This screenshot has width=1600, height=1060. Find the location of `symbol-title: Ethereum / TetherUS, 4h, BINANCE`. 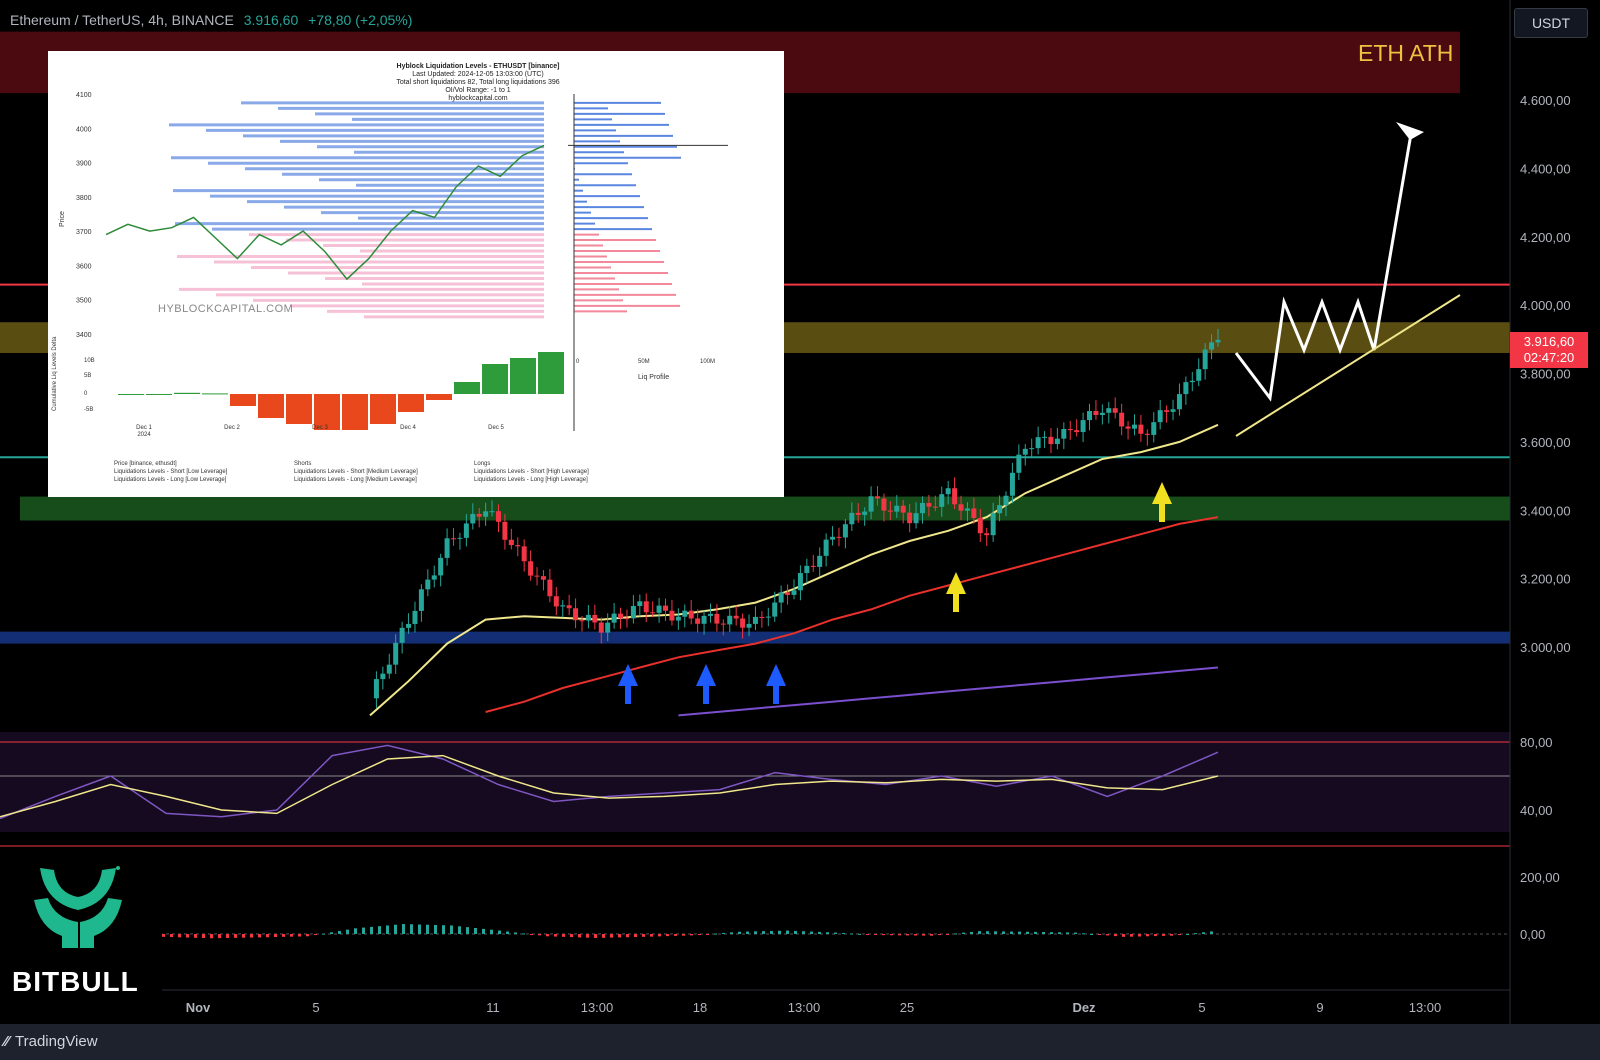

symbol-title: Ethereum / TetherUS, 4h, BINANCE is located at coordinates (122, 20).